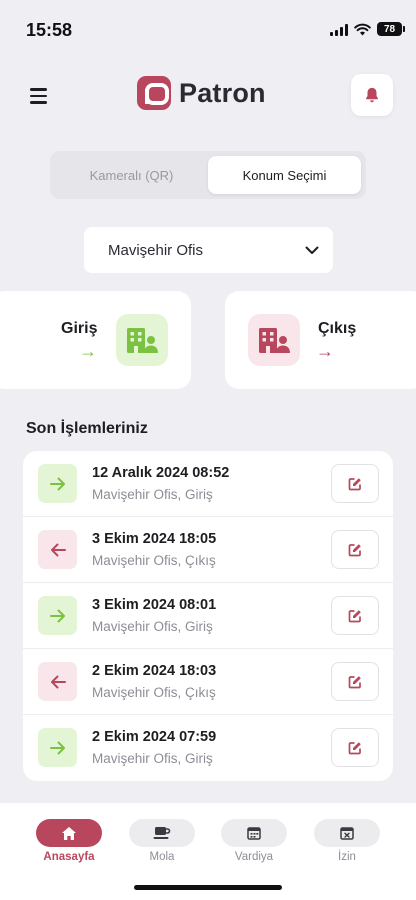 This screenshot has width=416, height=900. Describe the element at coordinates (254, 833) in the screenshot. I see `calendar-icon` at that location.